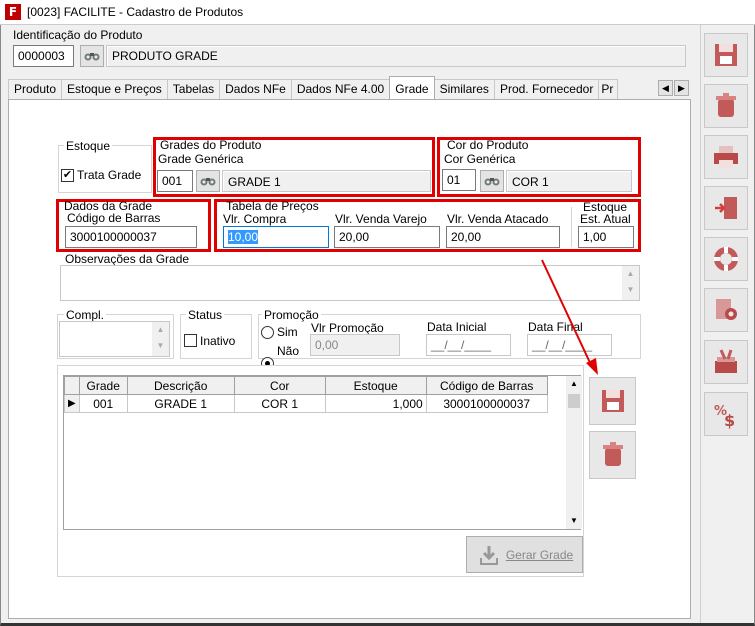 Image resolution: width=755 pixels, height=626 pixels. Describe the element at coordinates (681, 88) in the screenshot. I see `tab-scroll-right-icon: ▶` at that location.